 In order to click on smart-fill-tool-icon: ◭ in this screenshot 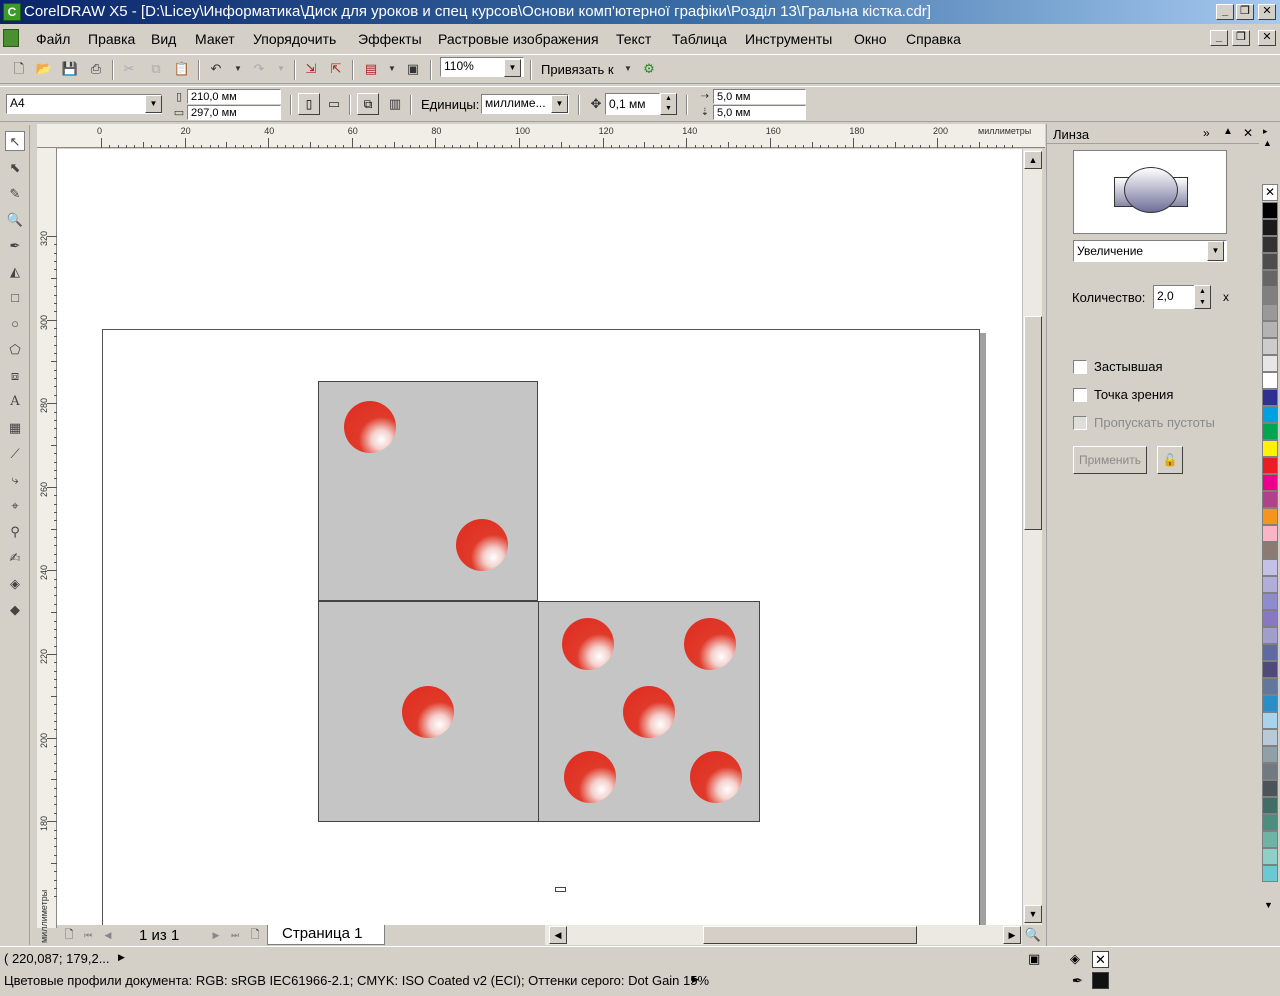, I will do `click(15, 272)`.